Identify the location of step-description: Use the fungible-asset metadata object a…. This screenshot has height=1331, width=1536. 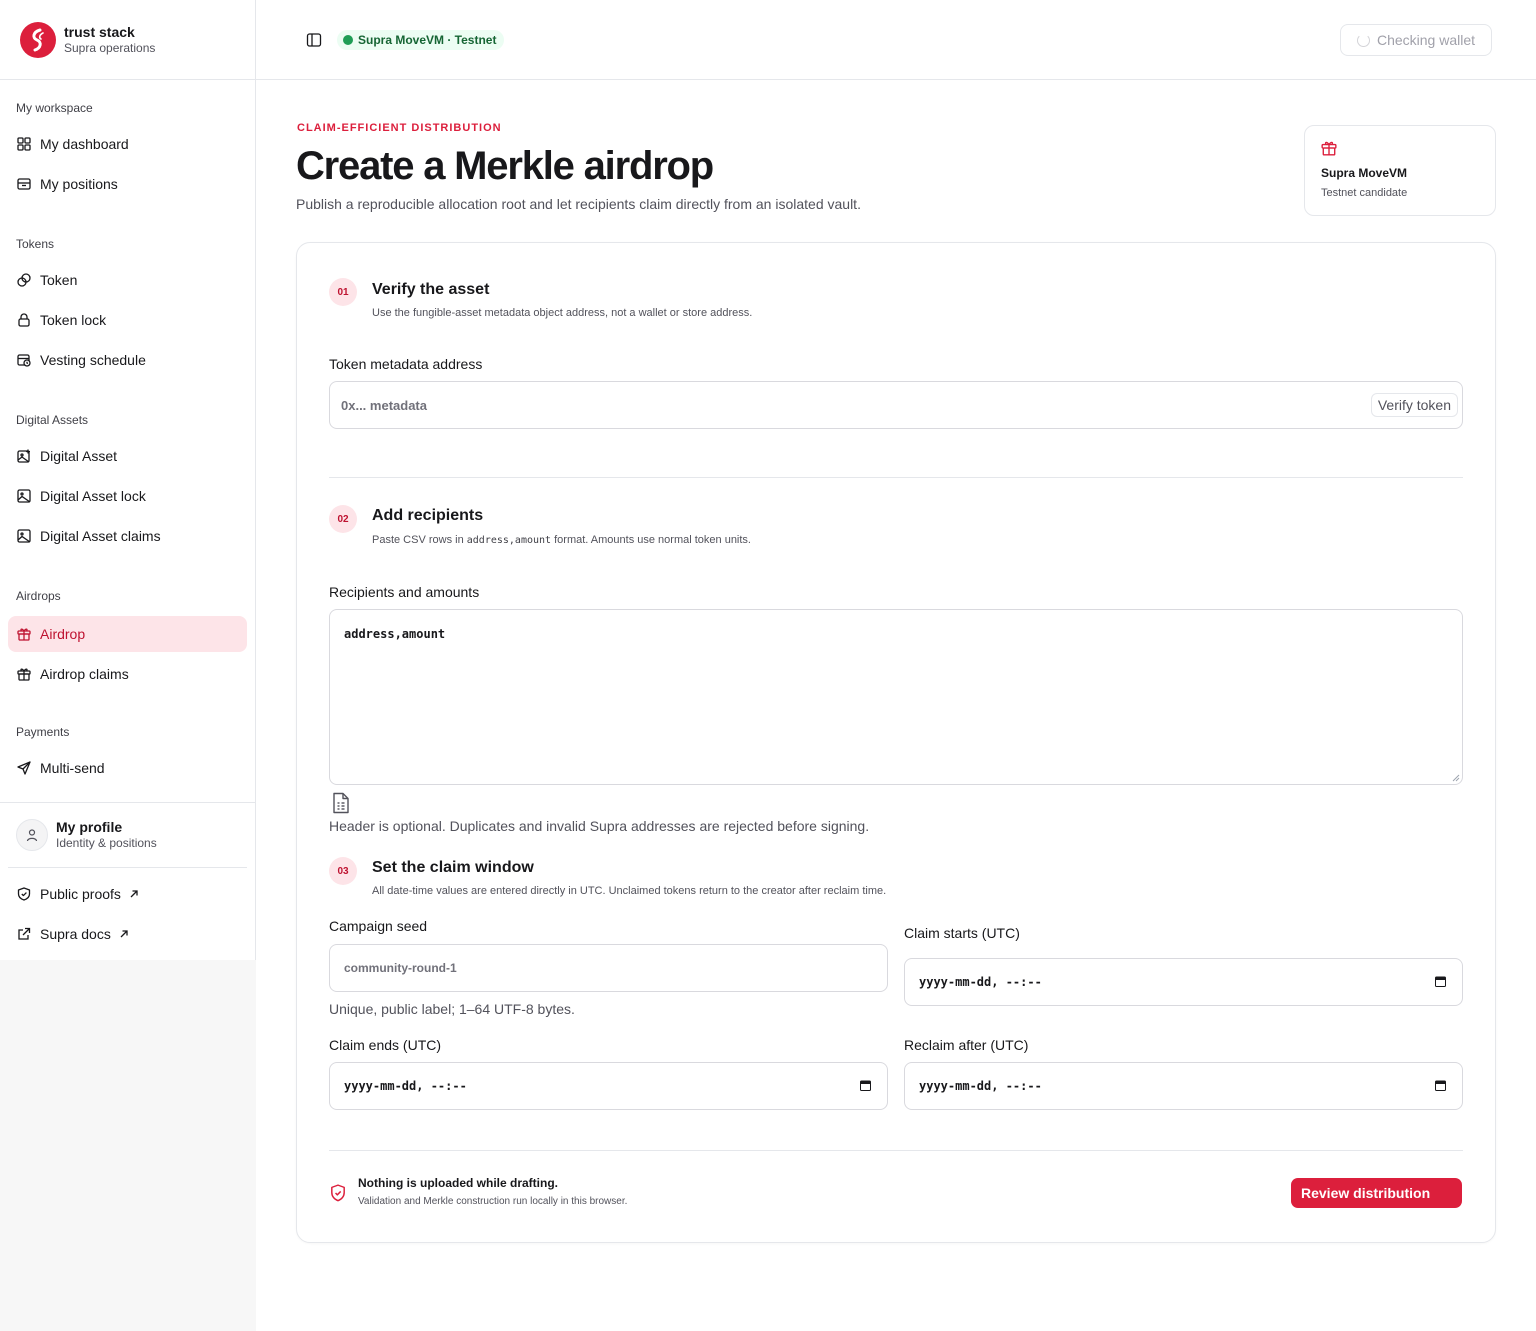
(562, 313).